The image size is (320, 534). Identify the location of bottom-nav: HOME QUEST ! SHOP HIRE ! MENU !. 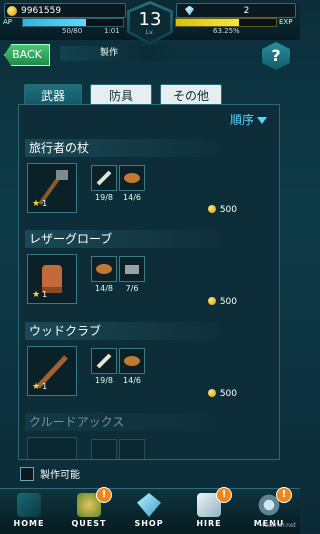
(150, 510).